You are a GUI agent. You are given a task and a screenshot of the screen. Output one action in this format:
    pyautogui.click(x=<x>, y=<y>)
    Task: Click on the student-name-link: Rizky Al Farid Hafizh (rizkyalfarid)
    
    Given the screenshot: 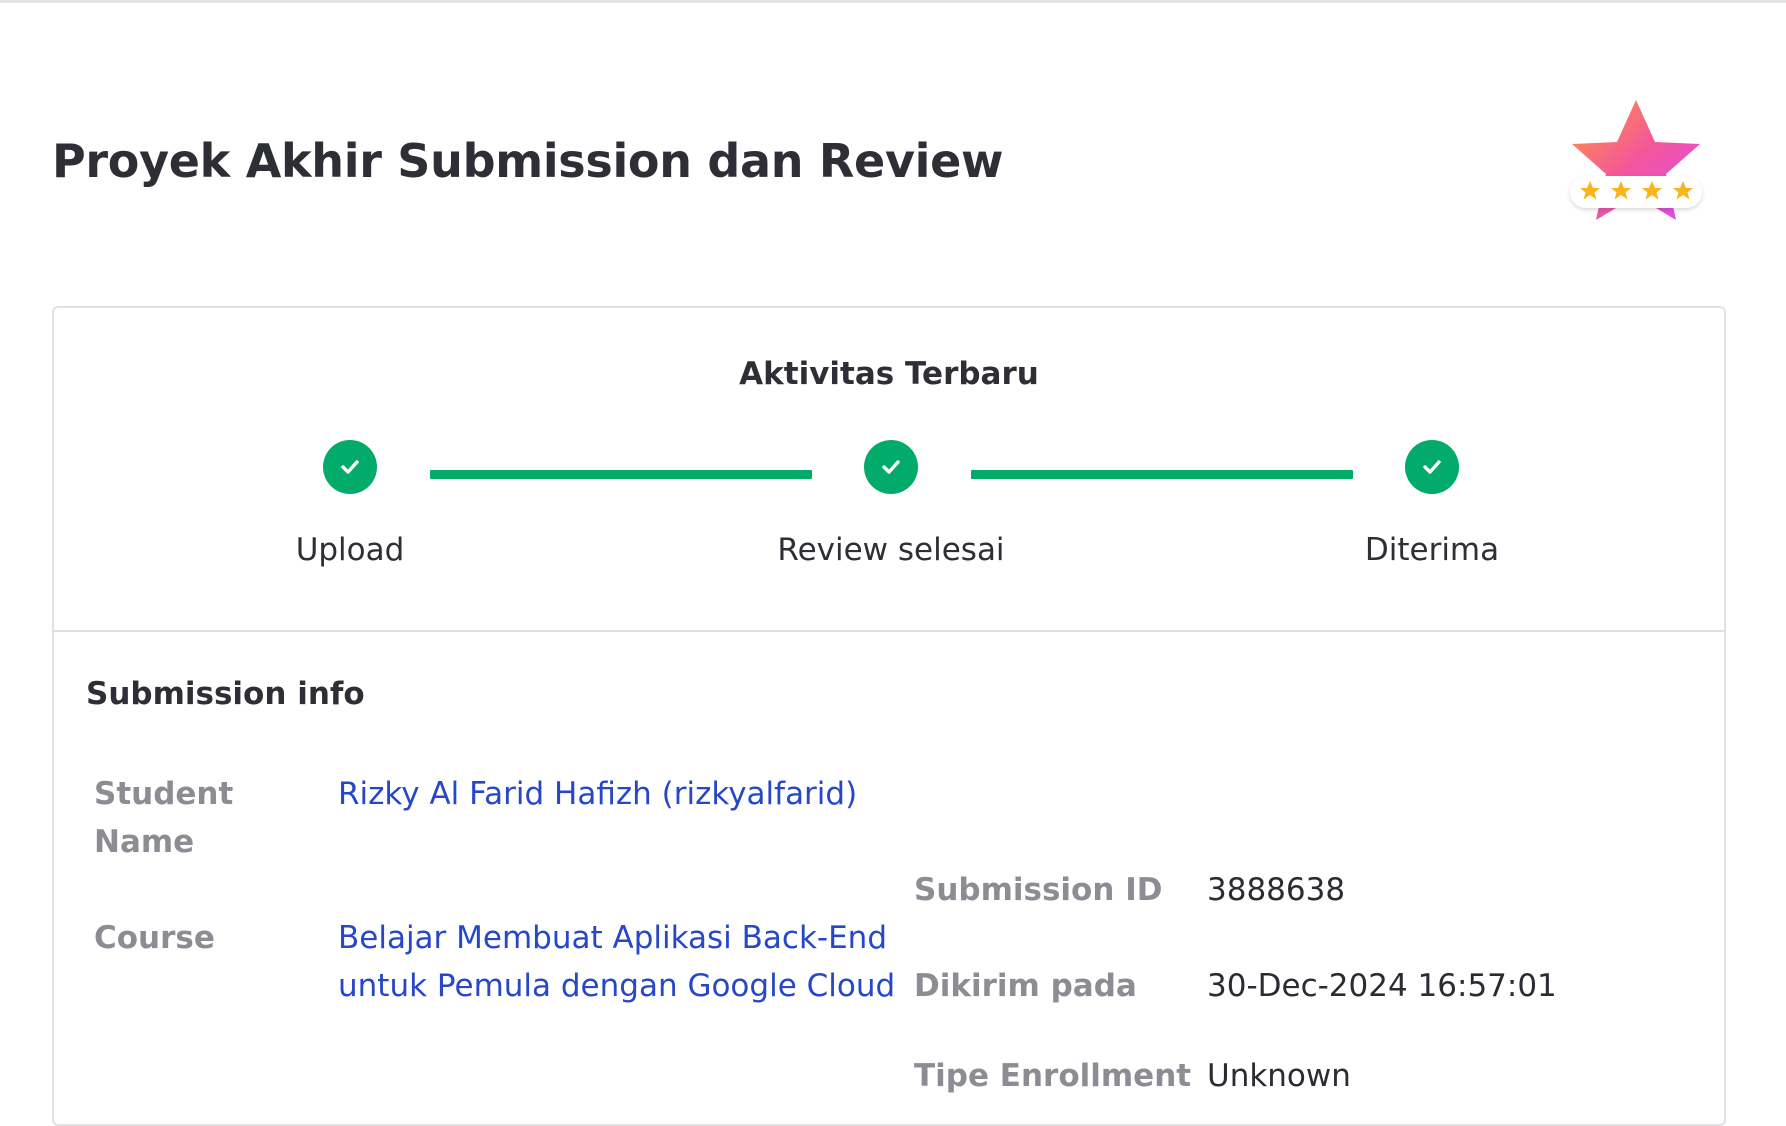 What is the action you would take?
    pyautogui.click(x=597, y=794)
    